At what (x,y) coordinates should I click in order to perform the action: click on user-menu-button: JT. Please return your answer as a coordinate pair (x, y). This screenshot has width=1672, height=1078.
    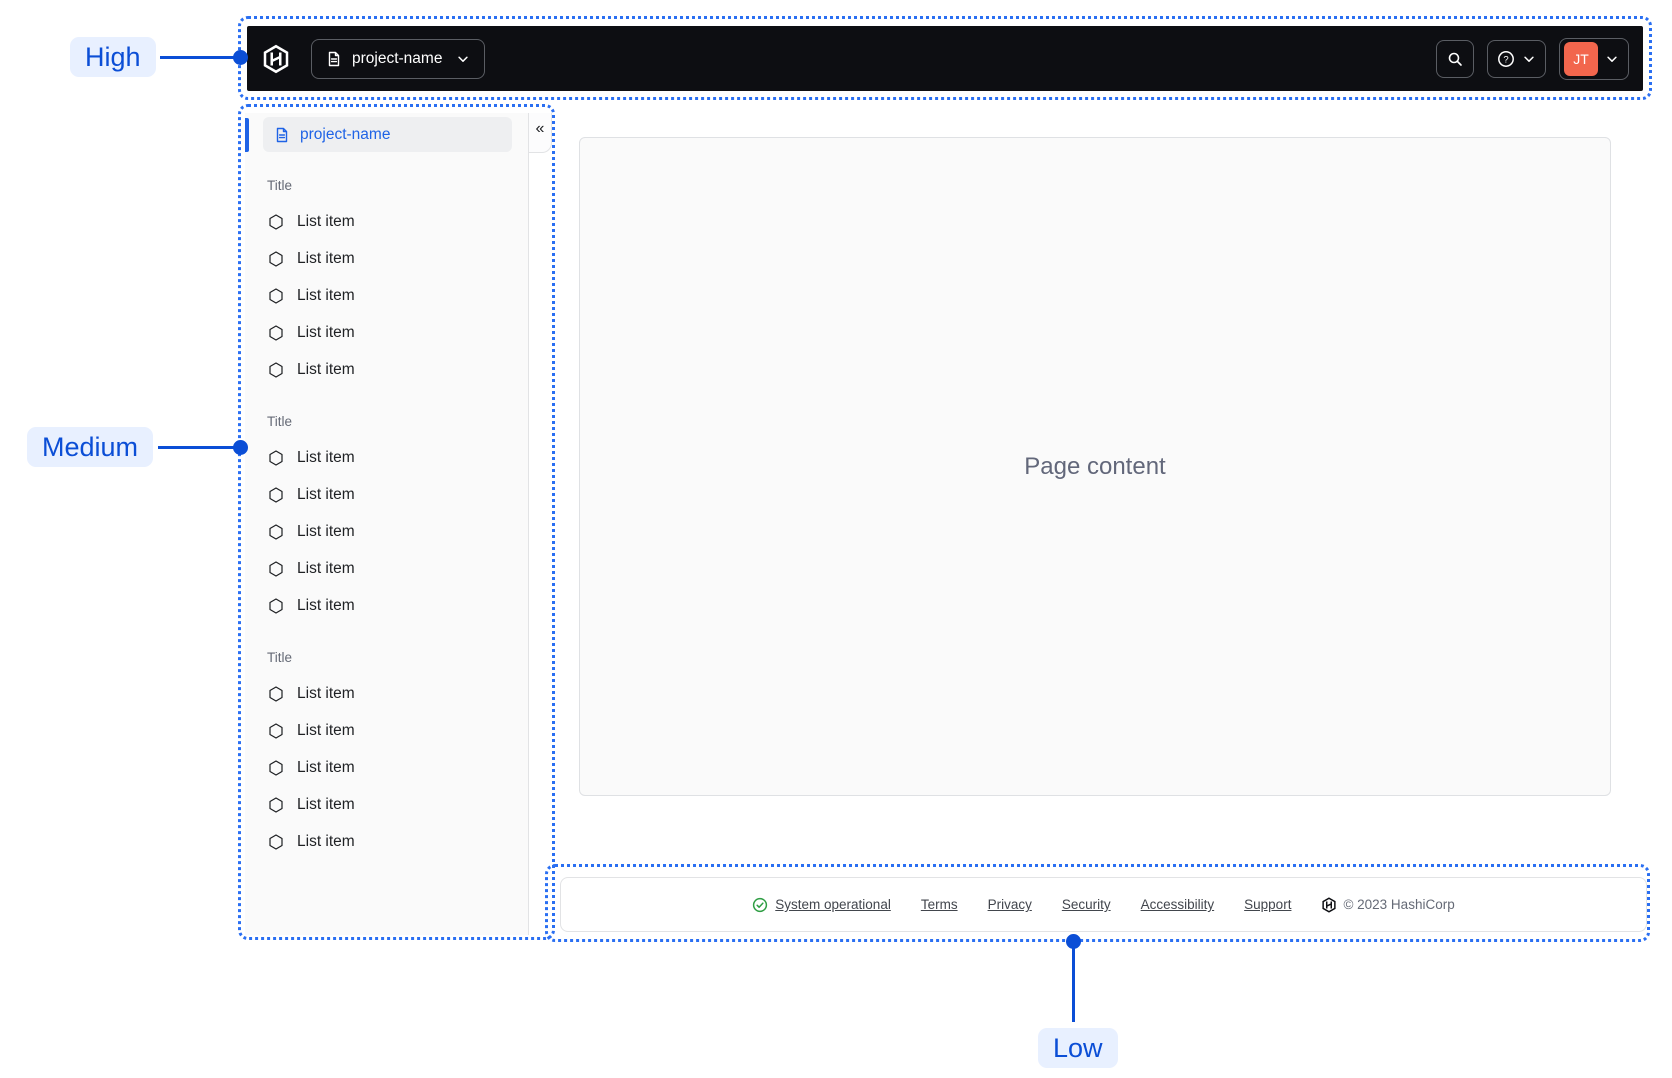
    Looking at the image, I should click on (1594, 58).